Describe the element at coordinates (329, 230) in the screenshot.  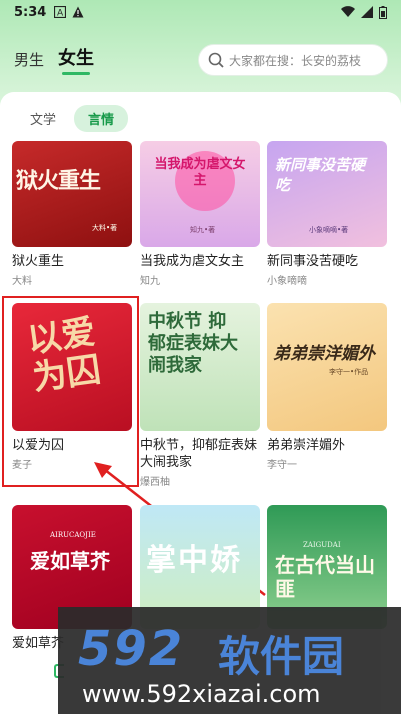
I see `cover-author: 小象嘀嘀•著` at that location.